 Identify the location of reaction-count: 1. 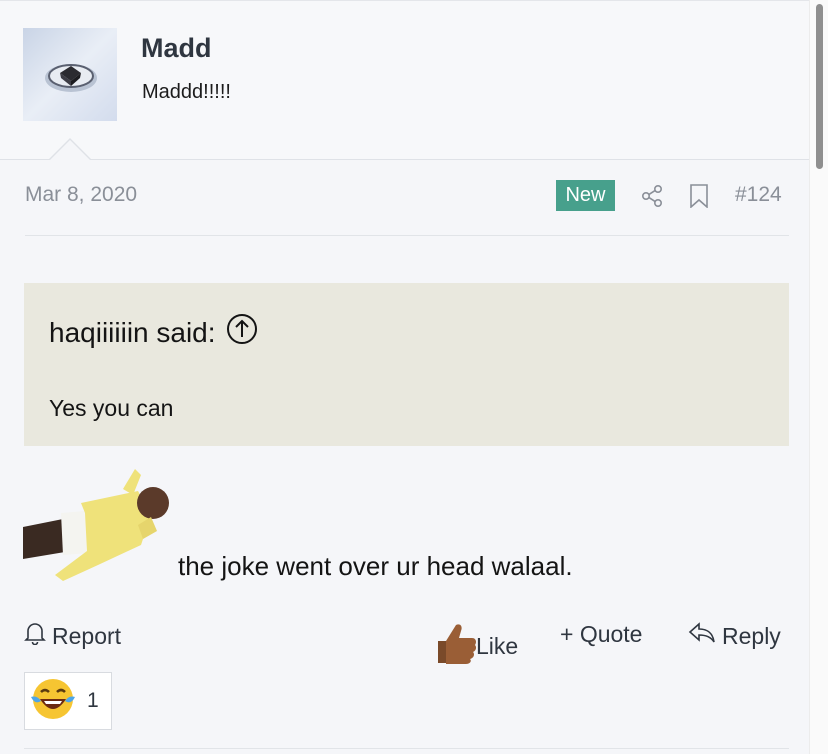
(93, 700).